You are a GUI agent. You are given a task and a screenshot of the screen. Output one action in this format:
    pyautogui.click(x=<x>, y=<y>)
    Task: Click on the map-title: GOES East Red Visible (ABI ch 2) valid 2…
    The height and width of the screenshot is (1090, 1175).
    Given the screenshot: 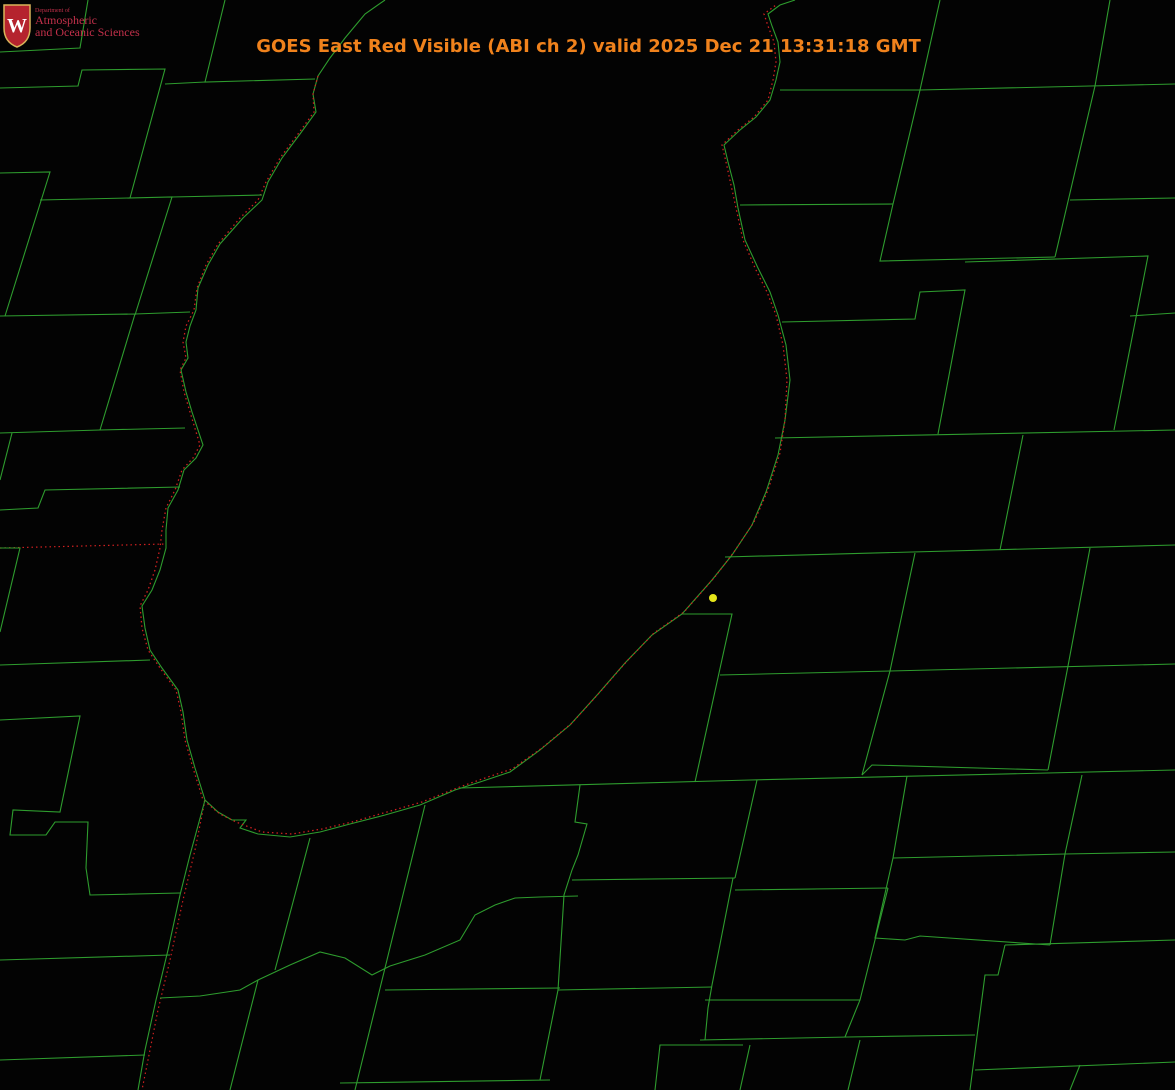 What is the action you would take?
    pyautogui.click(x=587, y=46)
    